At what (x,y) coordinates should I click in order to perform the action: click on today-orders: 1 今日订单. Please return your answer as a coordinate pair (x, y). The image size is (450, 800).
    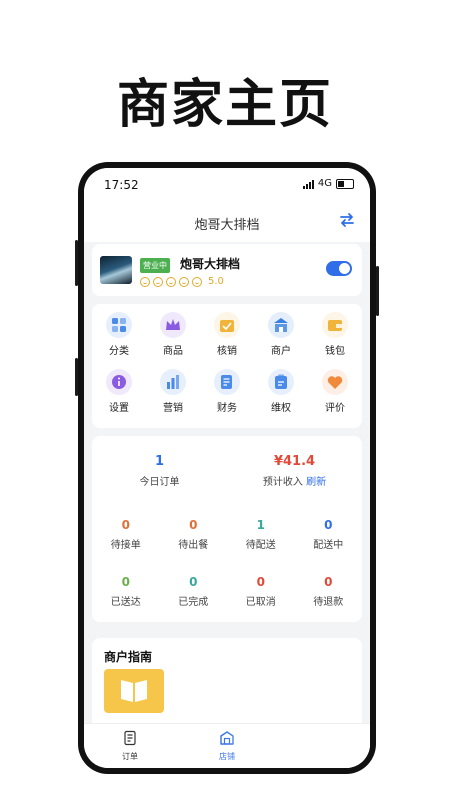
    Looking at the image, I should click on (159, 471).